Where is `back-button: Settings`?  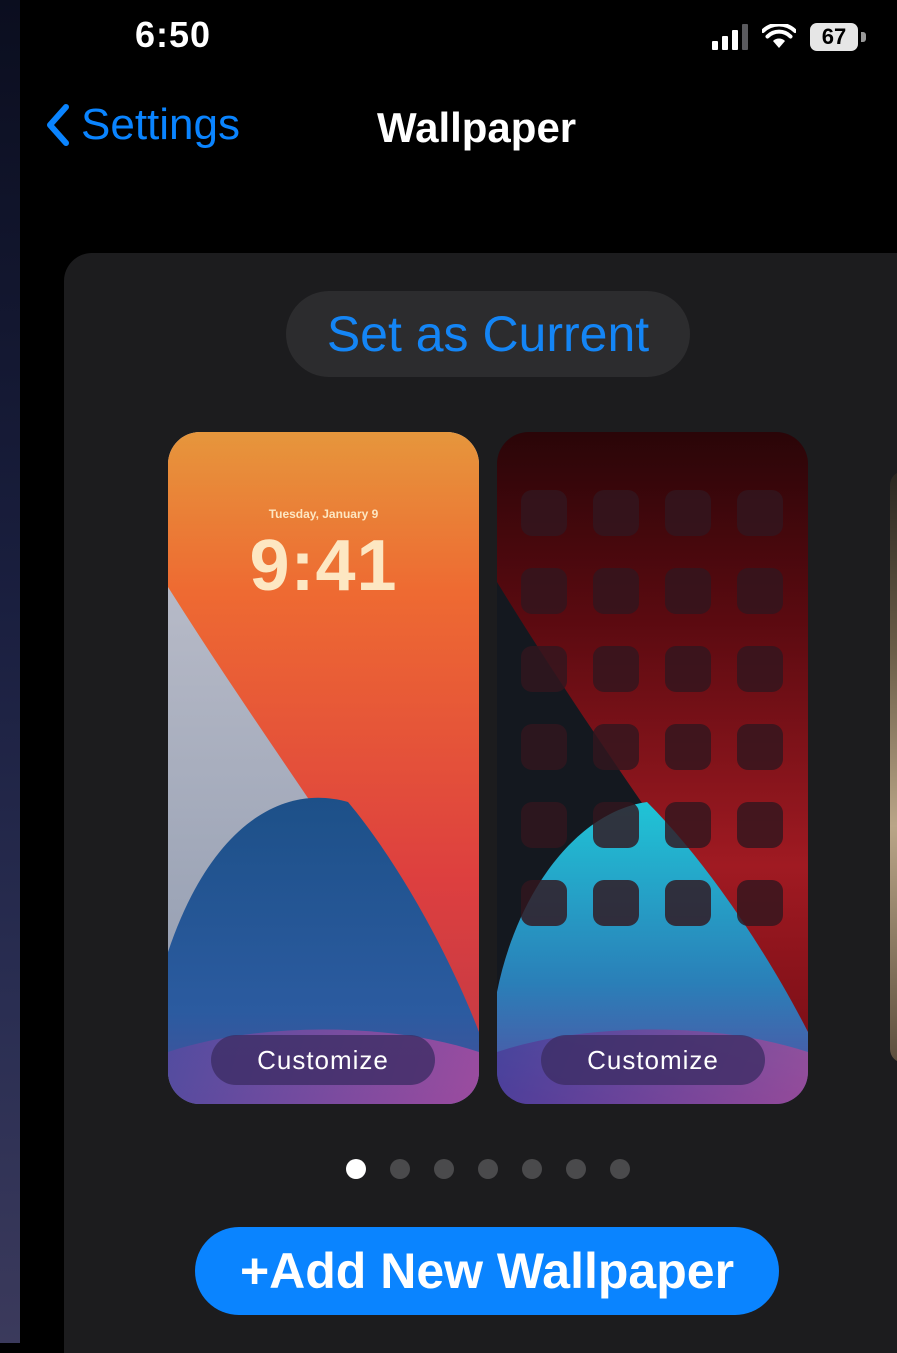
back-button: Settings is located at coordinates (142, 125).